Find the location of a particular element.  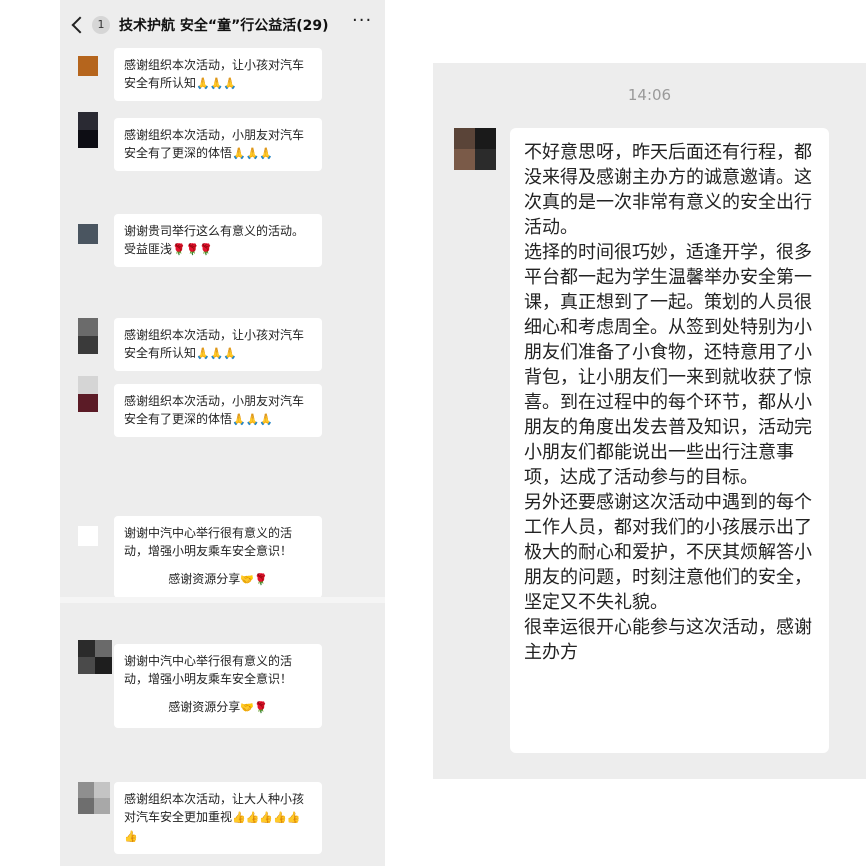

screenshot-divider is located at coordinates (222, 600).